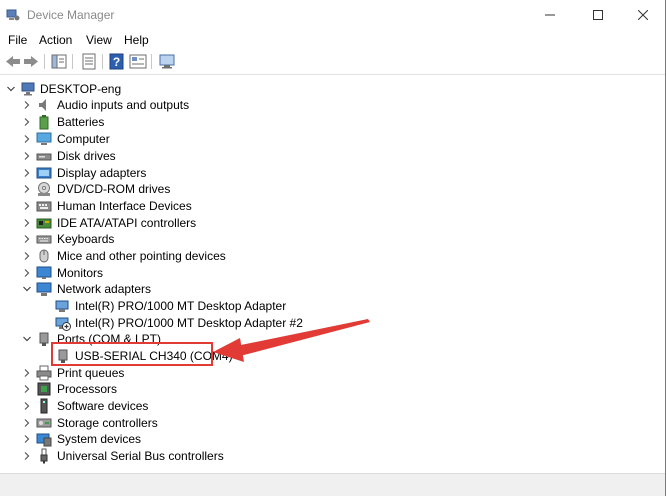  What do you see at coordinates (44, 339) in the screenshot?
I see `port-icon` at bounding box center [44, 339].